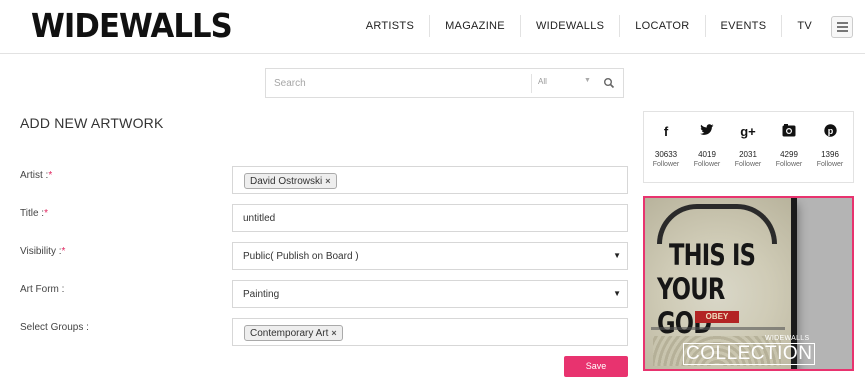  What do you see at coordinates (748, 131) in the screenshot?
I see `google-plus-icon: g+` at bounding box center [748, 131].